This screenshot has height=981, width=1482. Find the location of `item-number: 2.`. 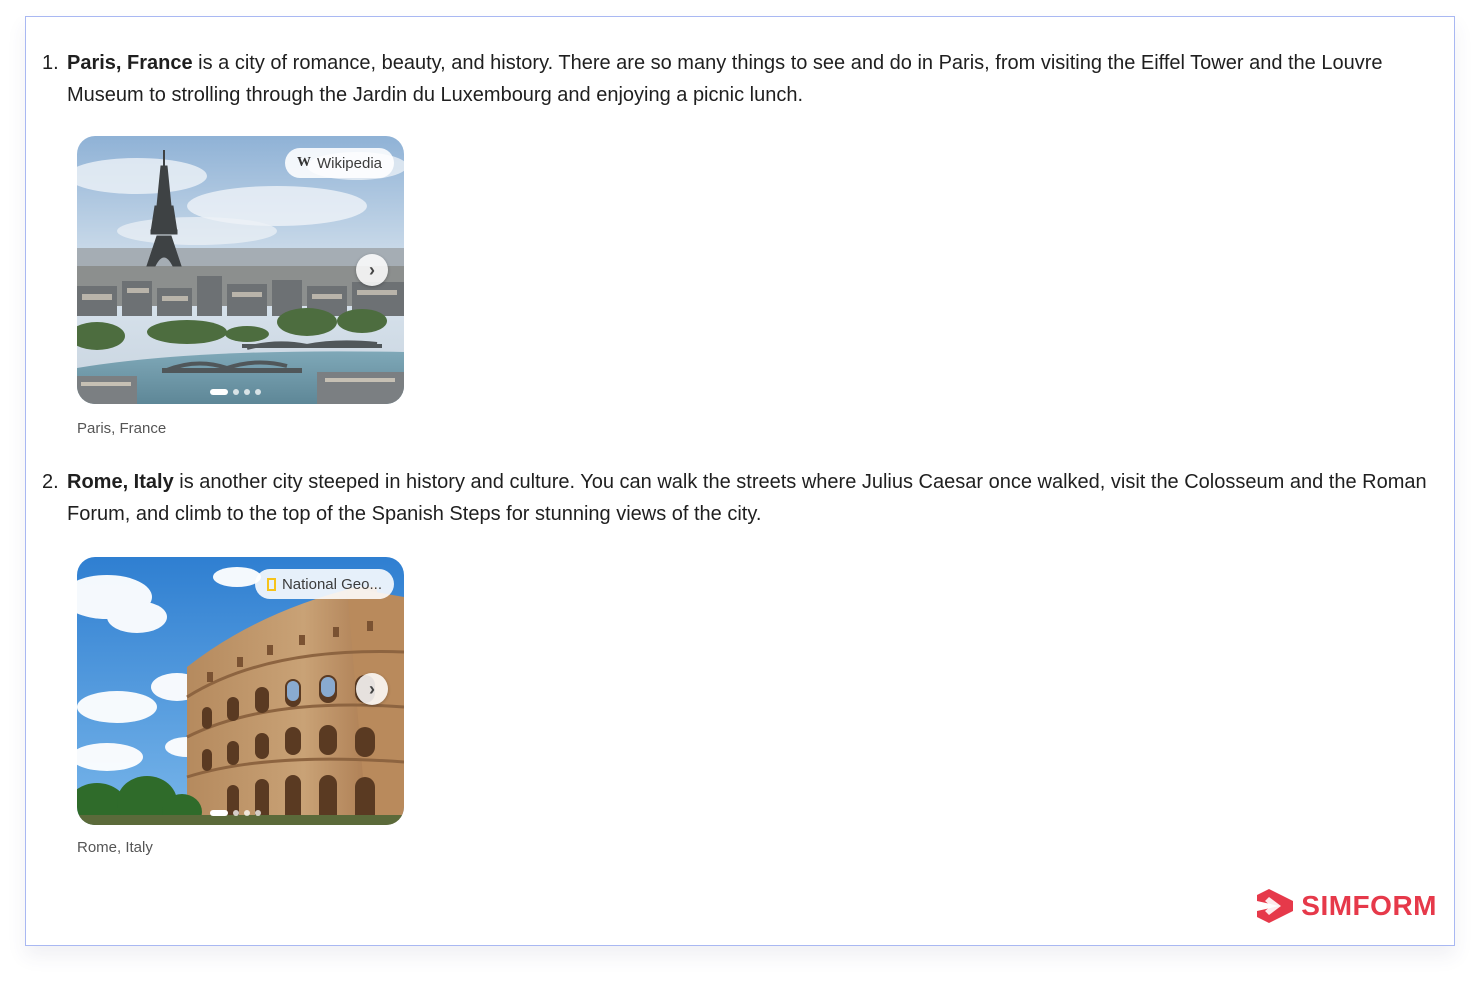

item-number: 2. is located at coordinates (50, 482).